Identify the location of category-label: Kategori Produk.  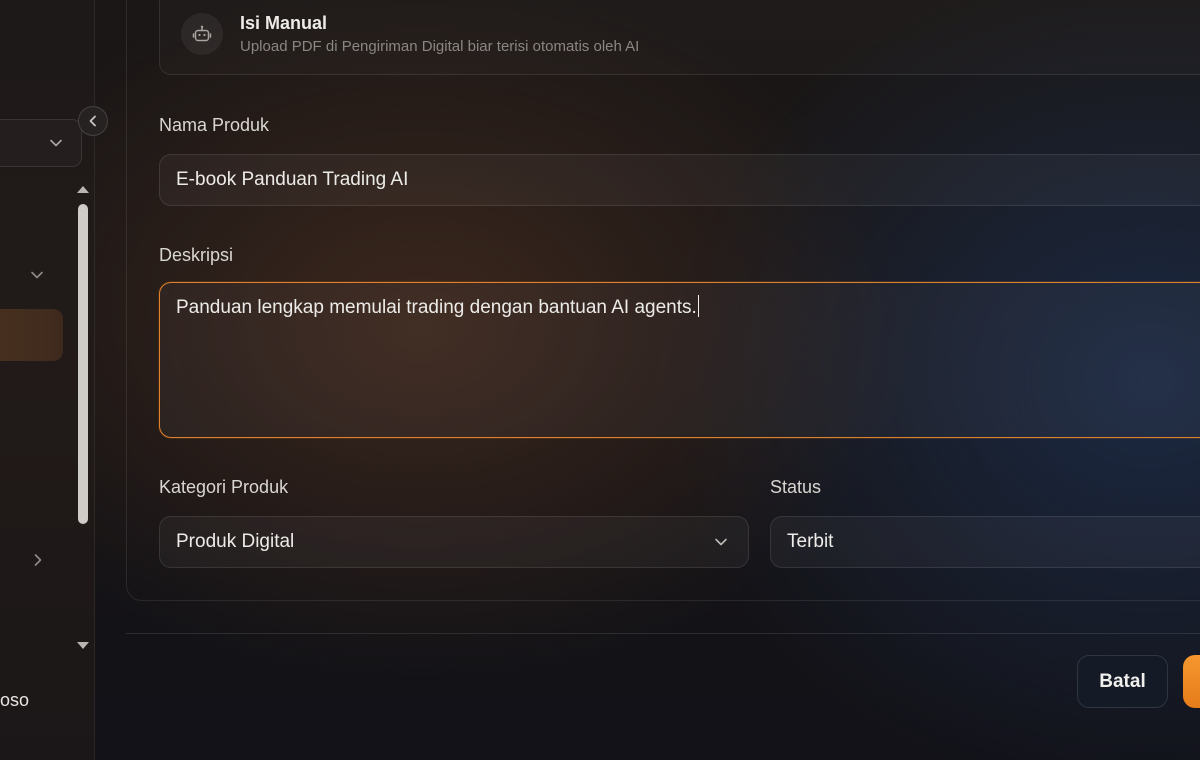
(224, 487).